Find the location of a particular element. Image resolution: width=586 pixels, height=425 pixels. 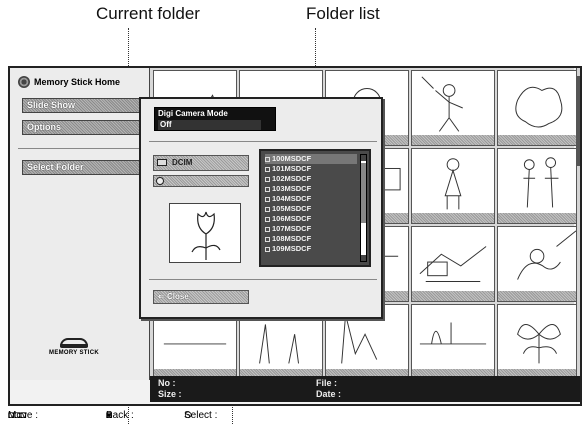

folder-list-item: 102MSDCF is located at coordinates (311, 179).